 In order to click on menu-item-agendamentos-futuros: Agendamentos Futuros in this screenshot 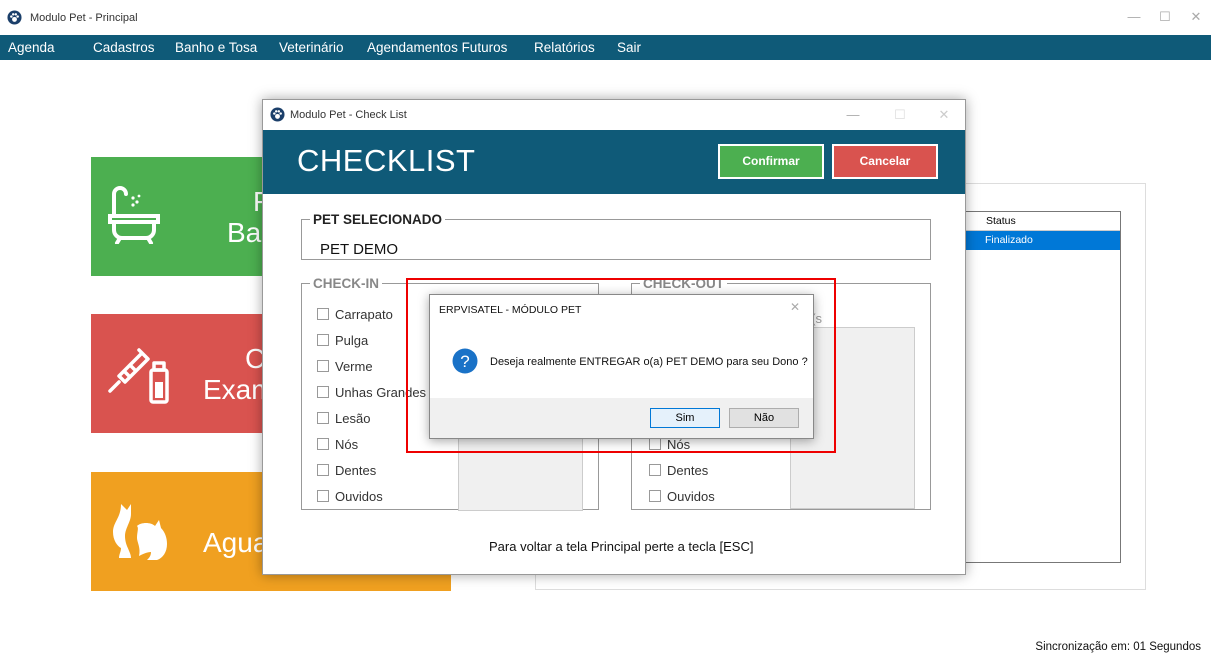, I will do `click(437, 47)`.